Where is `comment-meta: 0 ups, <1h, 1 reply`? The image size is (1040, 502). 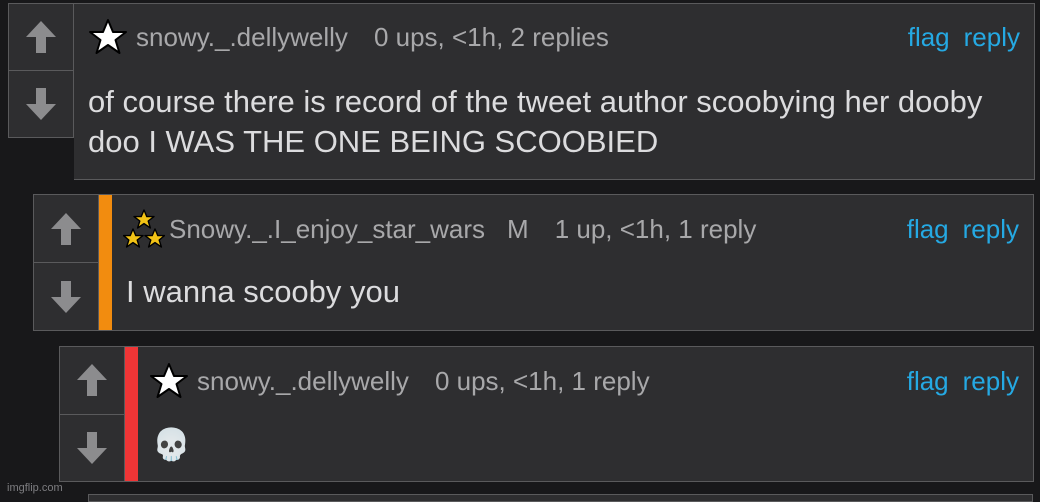 comment-meta: 0 ups, <1h, 1 reply is located at coordinates (542, 380).